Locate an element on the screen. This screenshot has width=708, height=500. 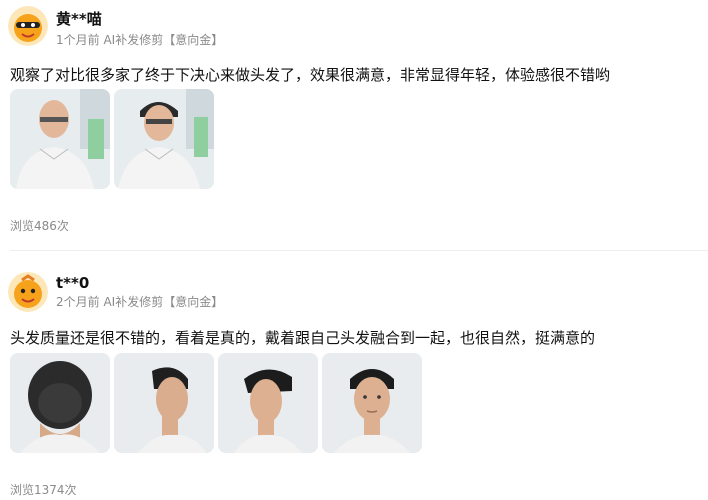
user-name: t**0 is located at coordinates (72, 283).